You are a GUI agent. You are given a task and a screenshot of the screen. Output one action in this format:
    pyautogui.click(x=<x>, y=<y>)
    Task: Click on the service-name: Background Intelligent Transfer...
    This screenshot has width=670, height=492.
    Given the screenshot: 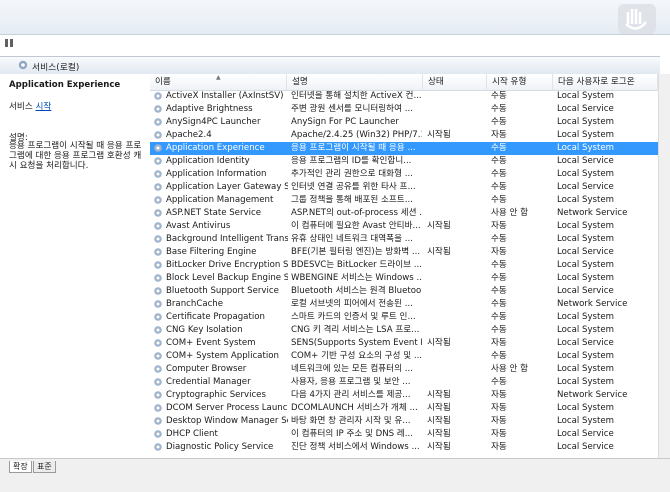 What is the action you would take?
    pyautogui.click(x=227, y=239)
    